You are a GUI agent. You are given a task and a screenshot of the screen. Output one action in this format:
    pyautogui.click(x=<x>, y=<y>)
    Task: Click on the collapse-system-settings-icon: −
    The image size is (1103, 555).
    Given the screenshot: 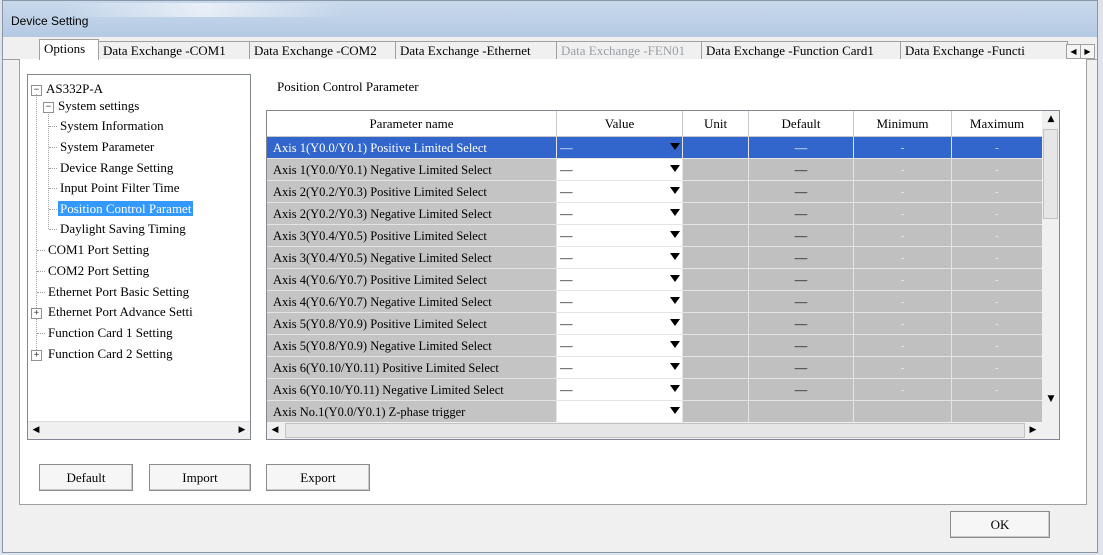 What is the action you would take?
    pyautogui.click(x=48, y=107)
    